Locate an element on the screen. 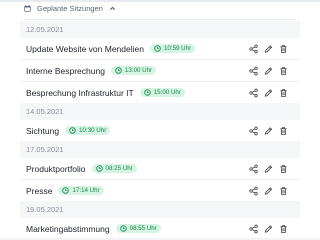 Image resolution: width=320 pixels, height=240 pixels. time-badge: 13:00 Uhr is located at coordinates (133, 70).